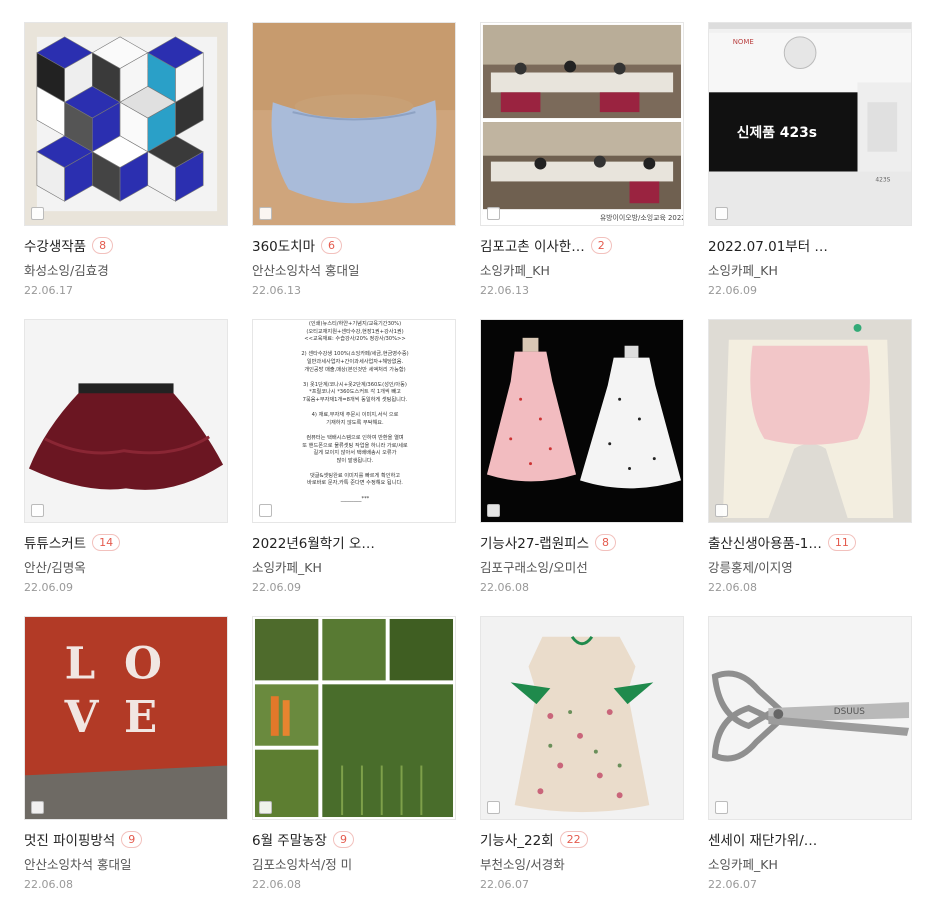 The height and width of the screenshot is (913, 938). I want to click on post-card: 출산신생아용품-1… 11 강릉홍제/이지영 22.06.08, so click(810, 467).